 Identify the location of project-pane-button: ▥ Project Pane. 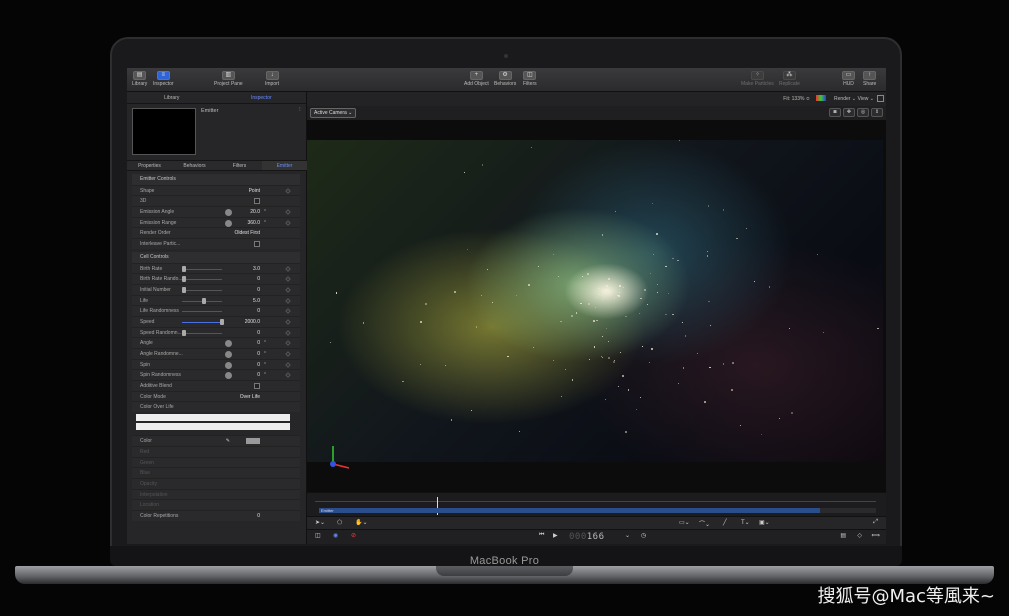
(228, 79).